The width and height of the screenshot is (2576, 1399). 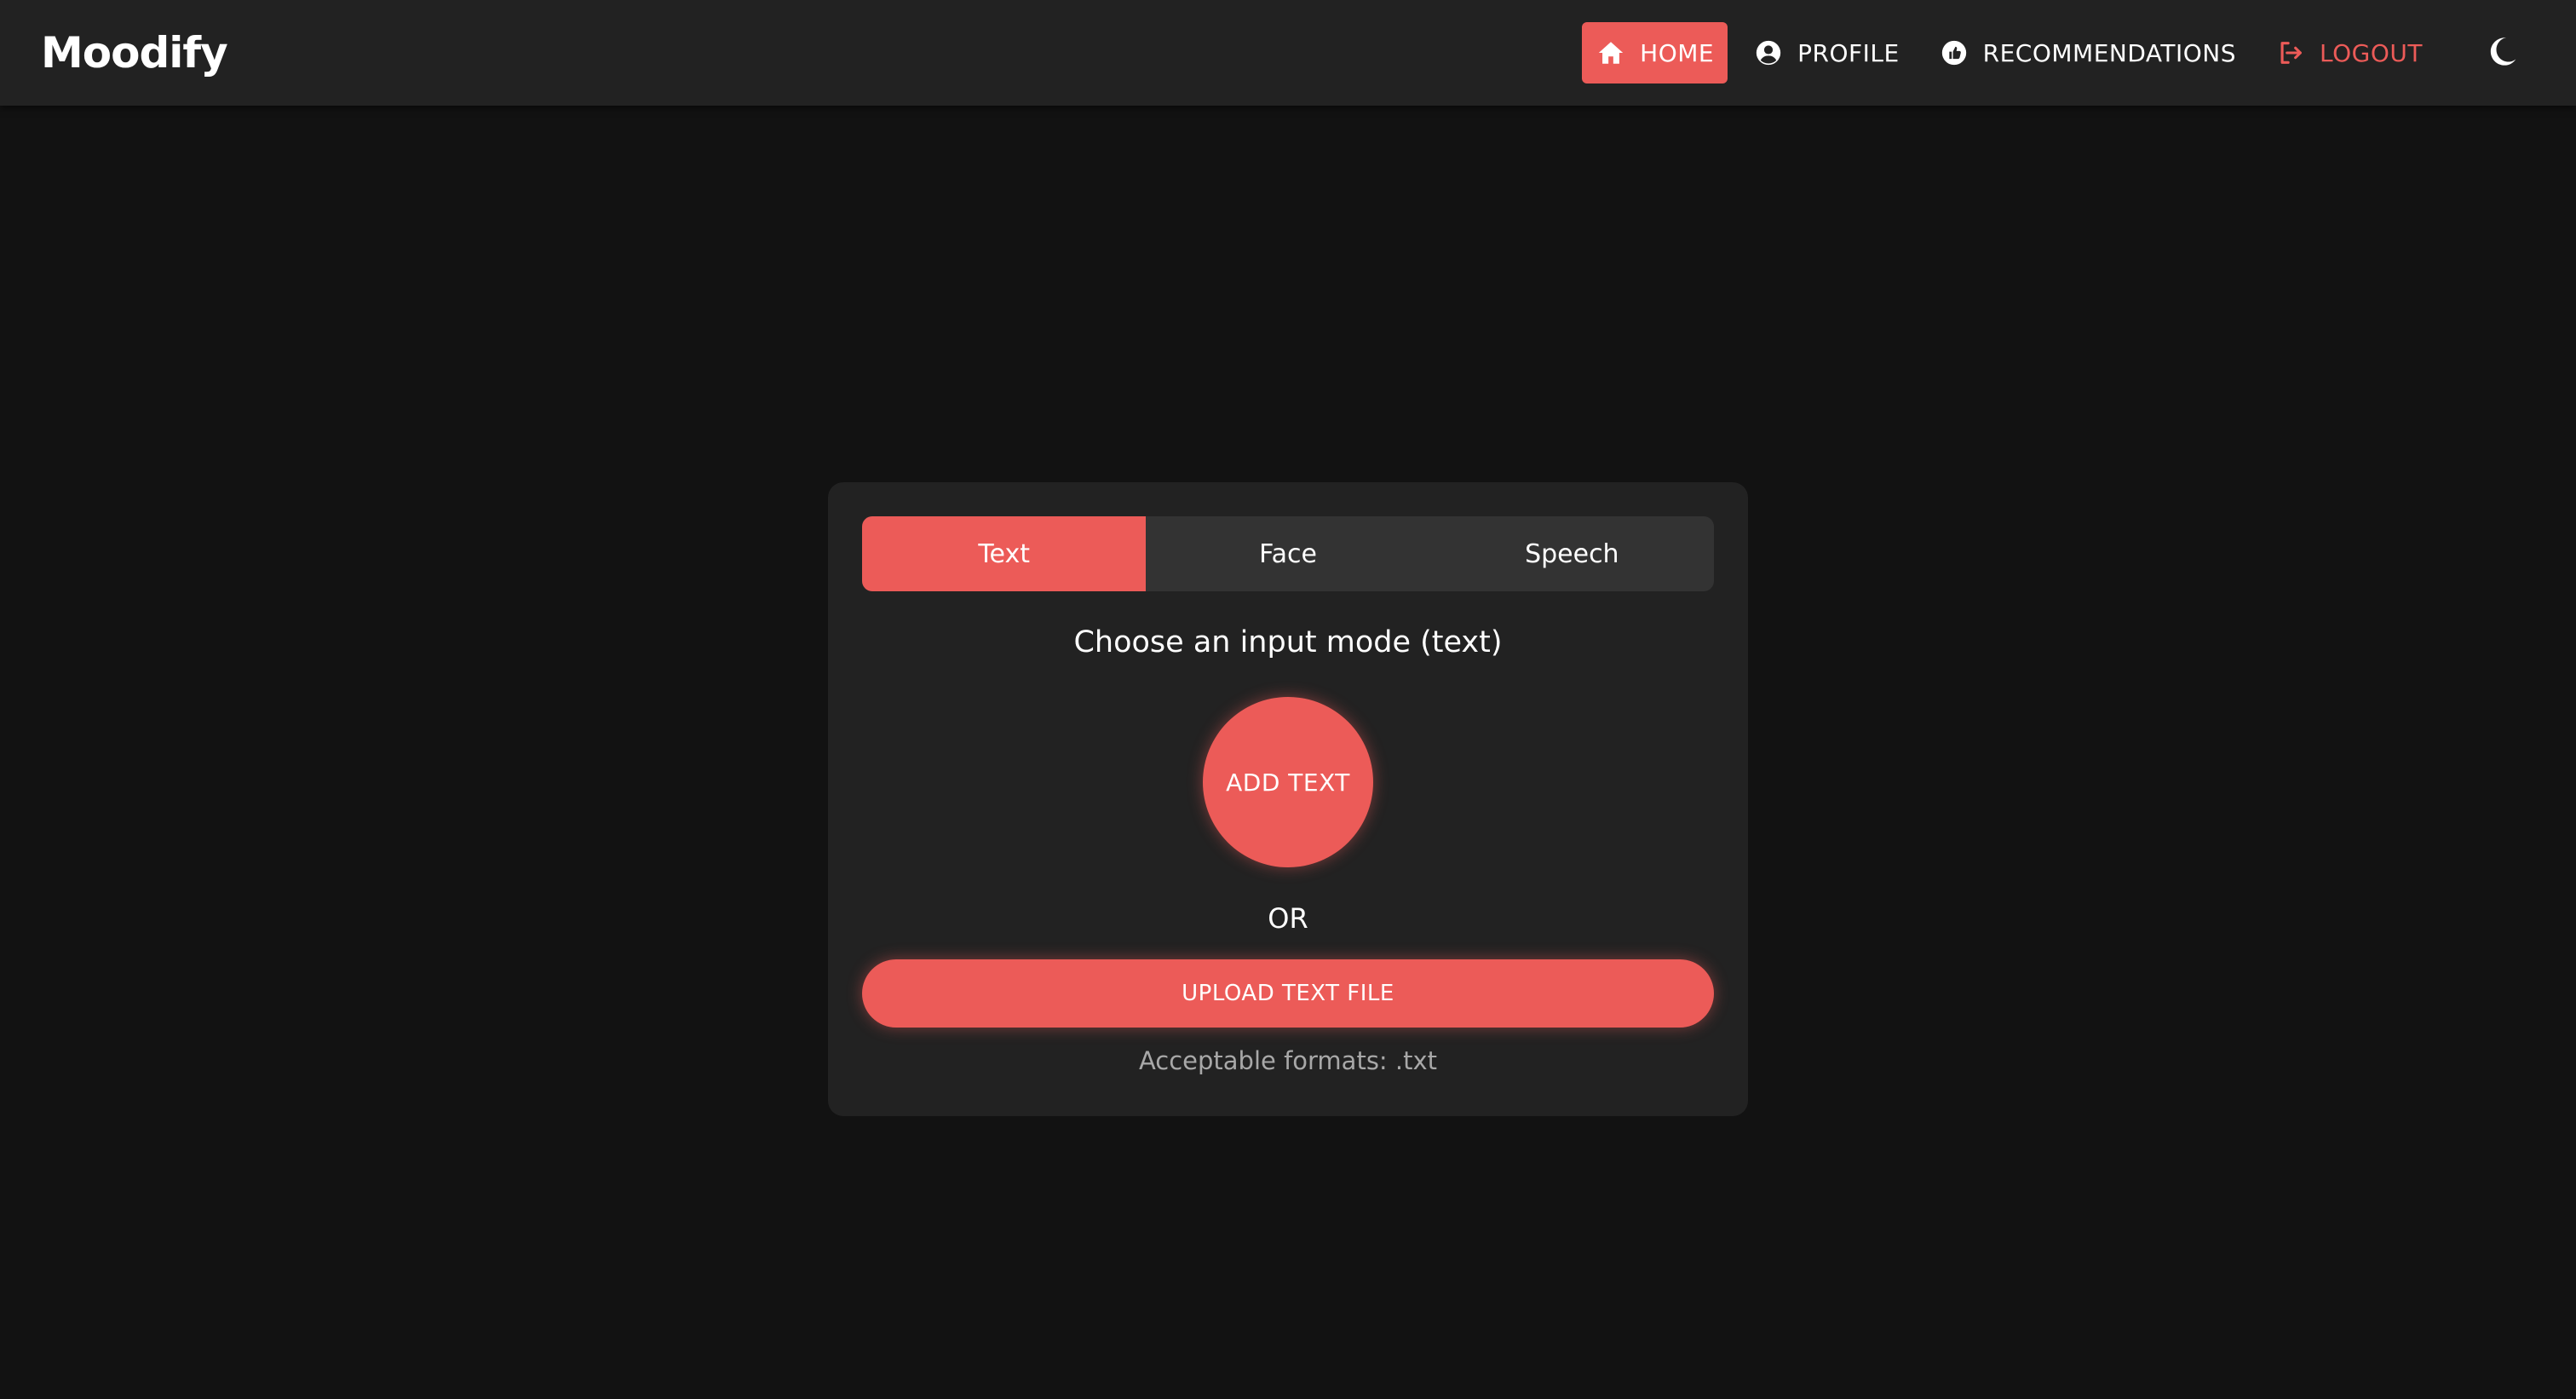 What do you see at coordinates (2291, 52) in the screenshot?
I see `logout-icon` at bounding box center [2291, 52].